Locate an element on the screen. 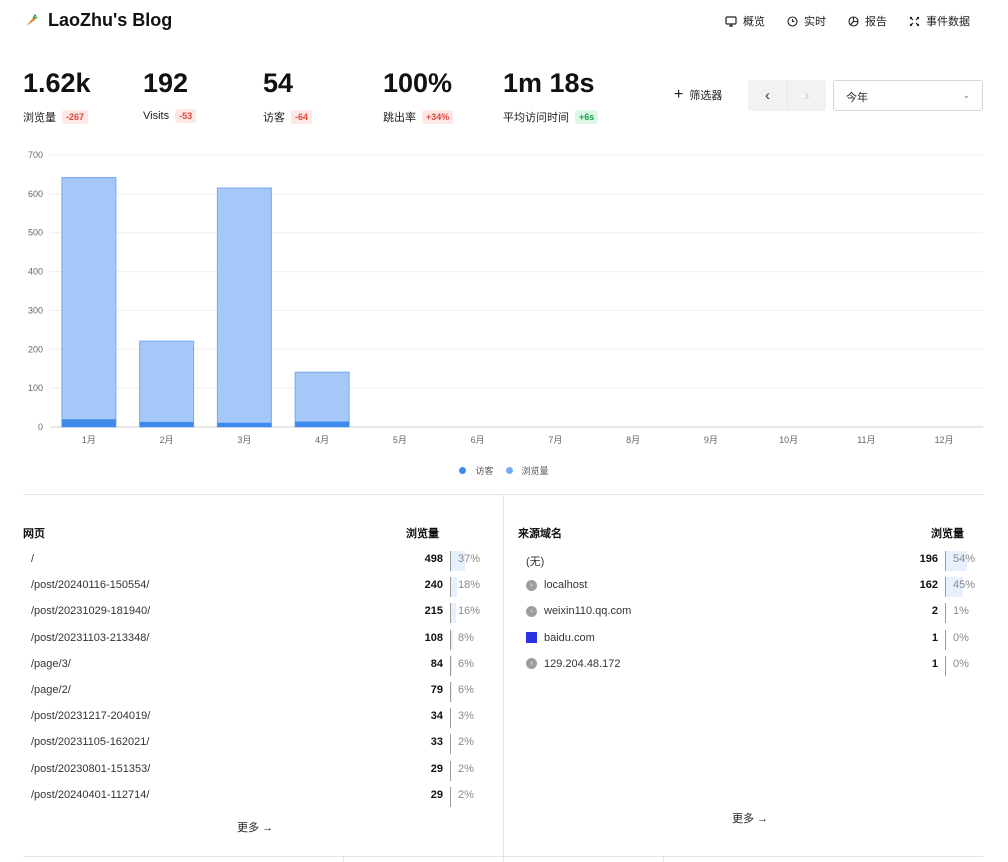 The image size is (1008, 862). row-label: /page/3/ is located at coordinates (51, 664).